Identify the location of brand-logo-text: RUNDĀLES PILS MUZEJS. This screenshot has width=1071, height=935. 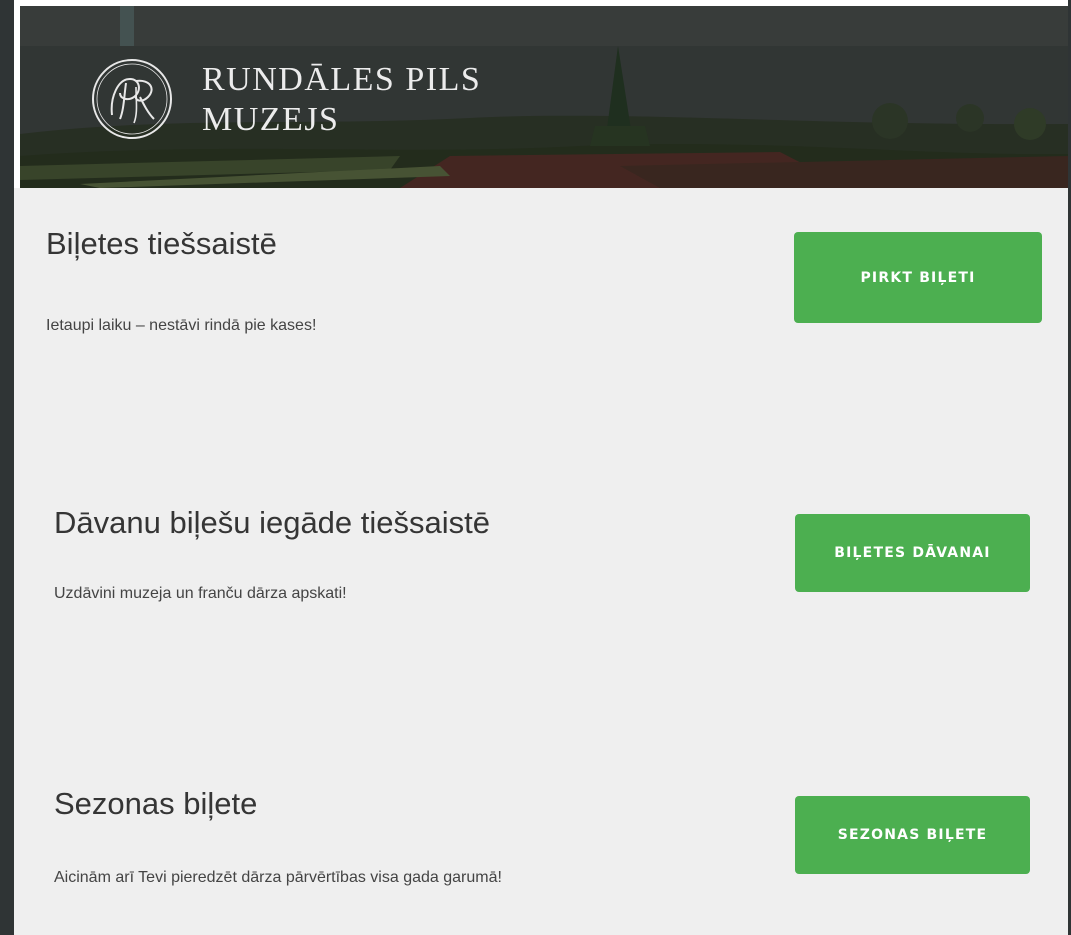
(341, 100).